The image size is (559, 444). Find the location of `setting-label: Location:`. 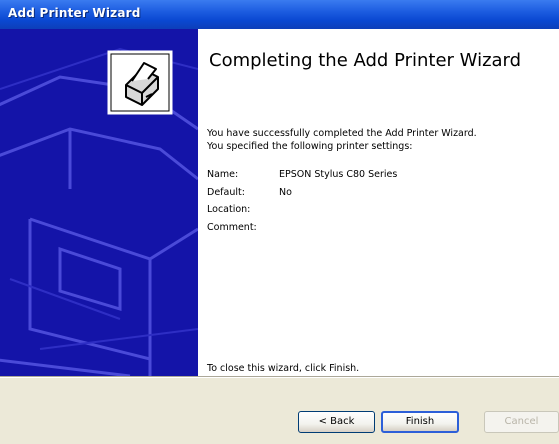

setting-label: Location: is located at coordinates (229, 209).